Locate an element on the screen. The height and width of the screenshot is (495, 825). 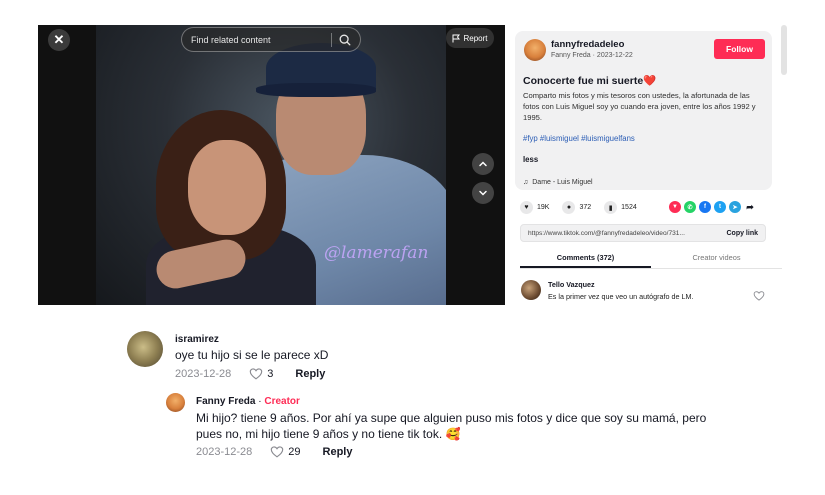
save-button: ▮ is located at coordinates (611, 207).